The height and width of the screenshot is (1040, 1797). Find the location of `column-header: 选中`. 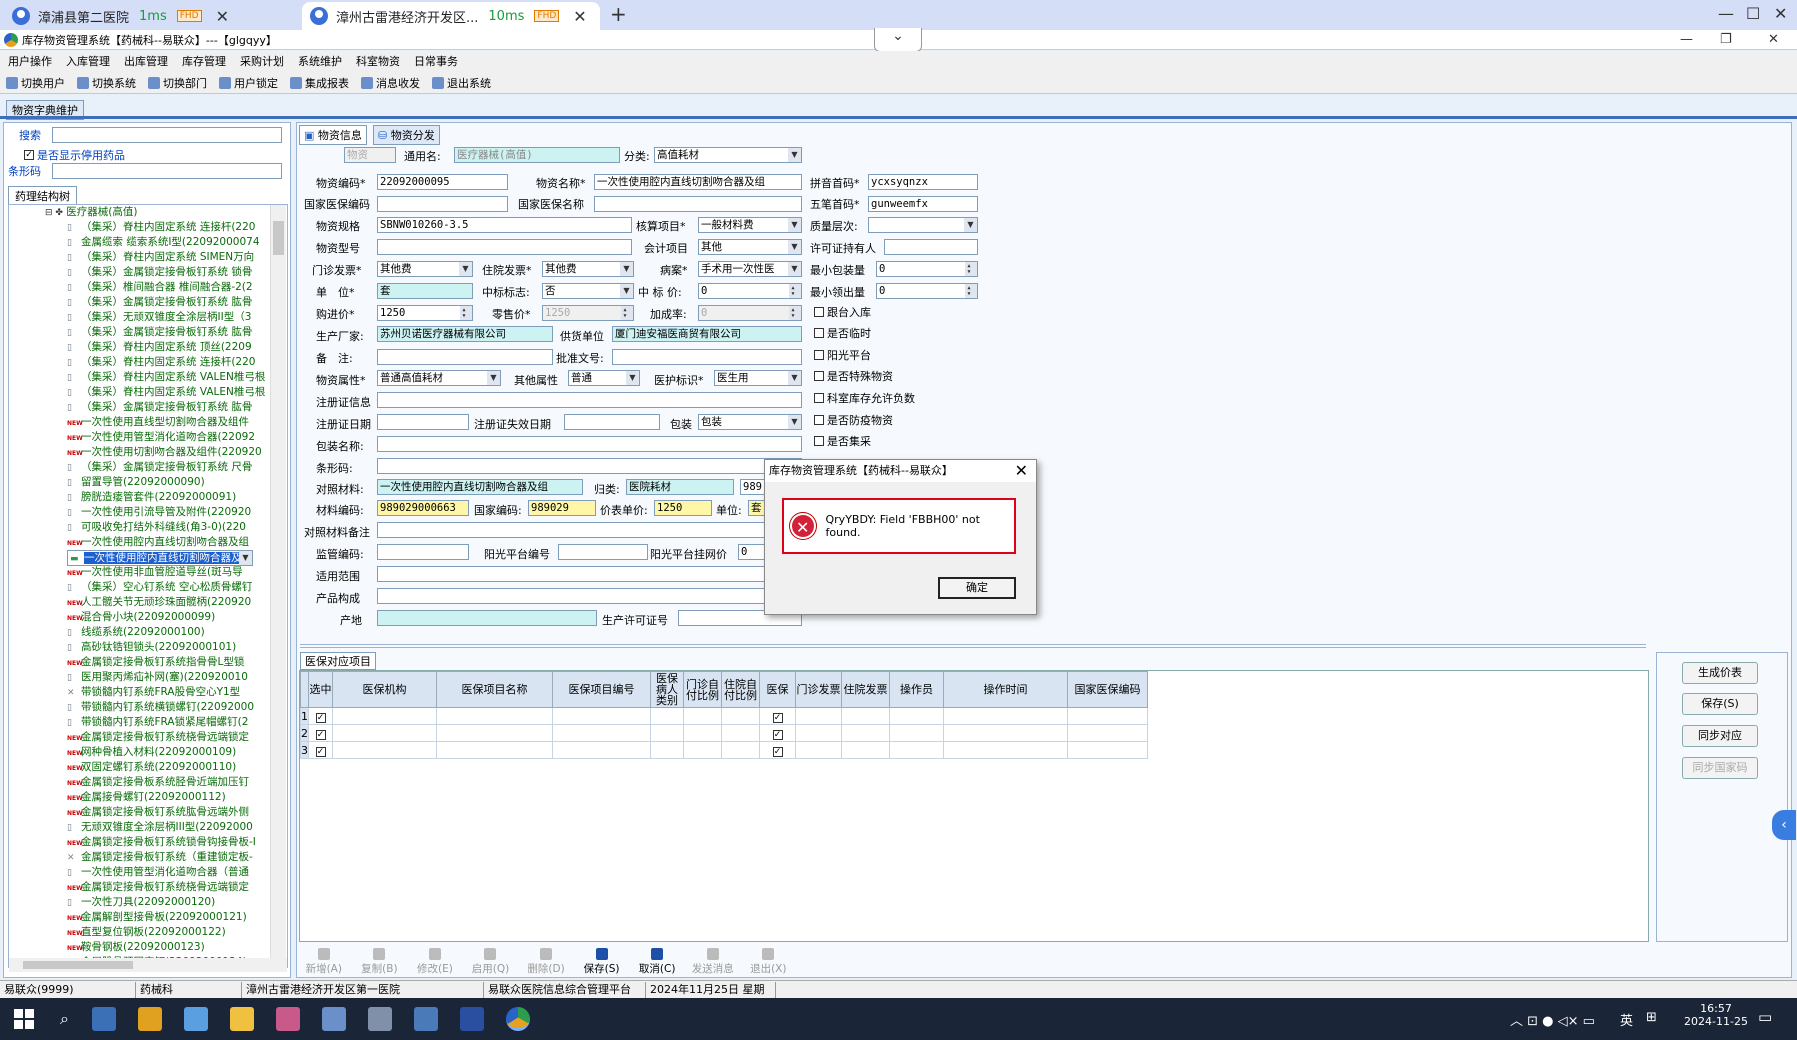

column-header: 选中 is located at coordinates (320, 689).